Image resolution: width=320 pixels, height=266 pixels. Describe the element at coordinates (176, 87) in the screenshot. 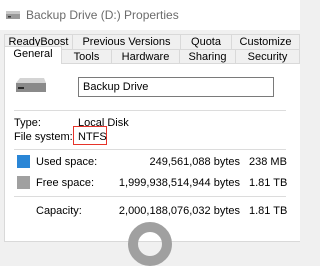

I see `drive-name-input` at that location.